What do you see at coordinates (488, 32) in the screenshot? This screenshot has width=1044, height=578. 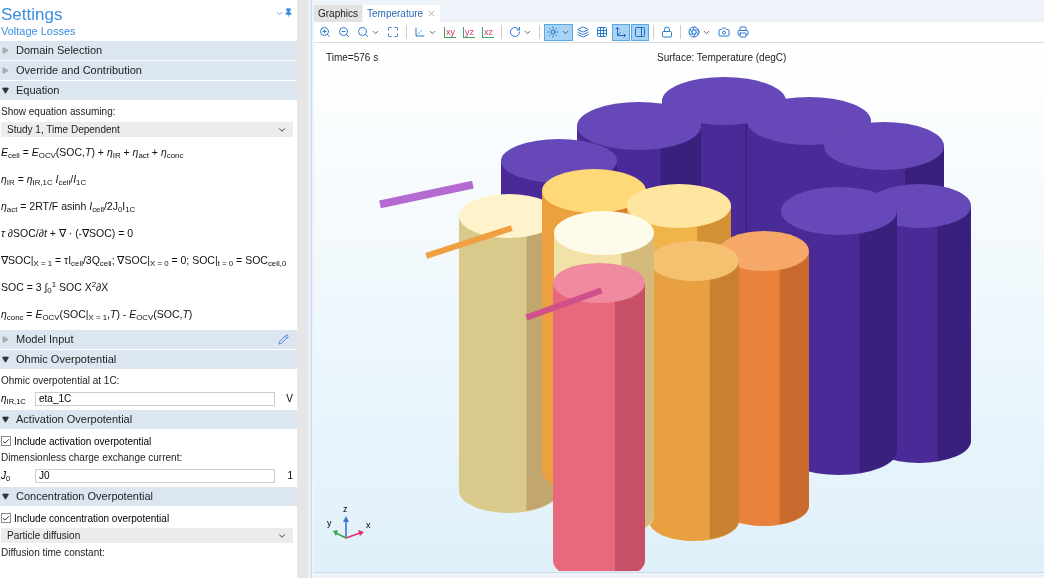 I see `toolbar-button: xz` at bounding box center [488, 32].